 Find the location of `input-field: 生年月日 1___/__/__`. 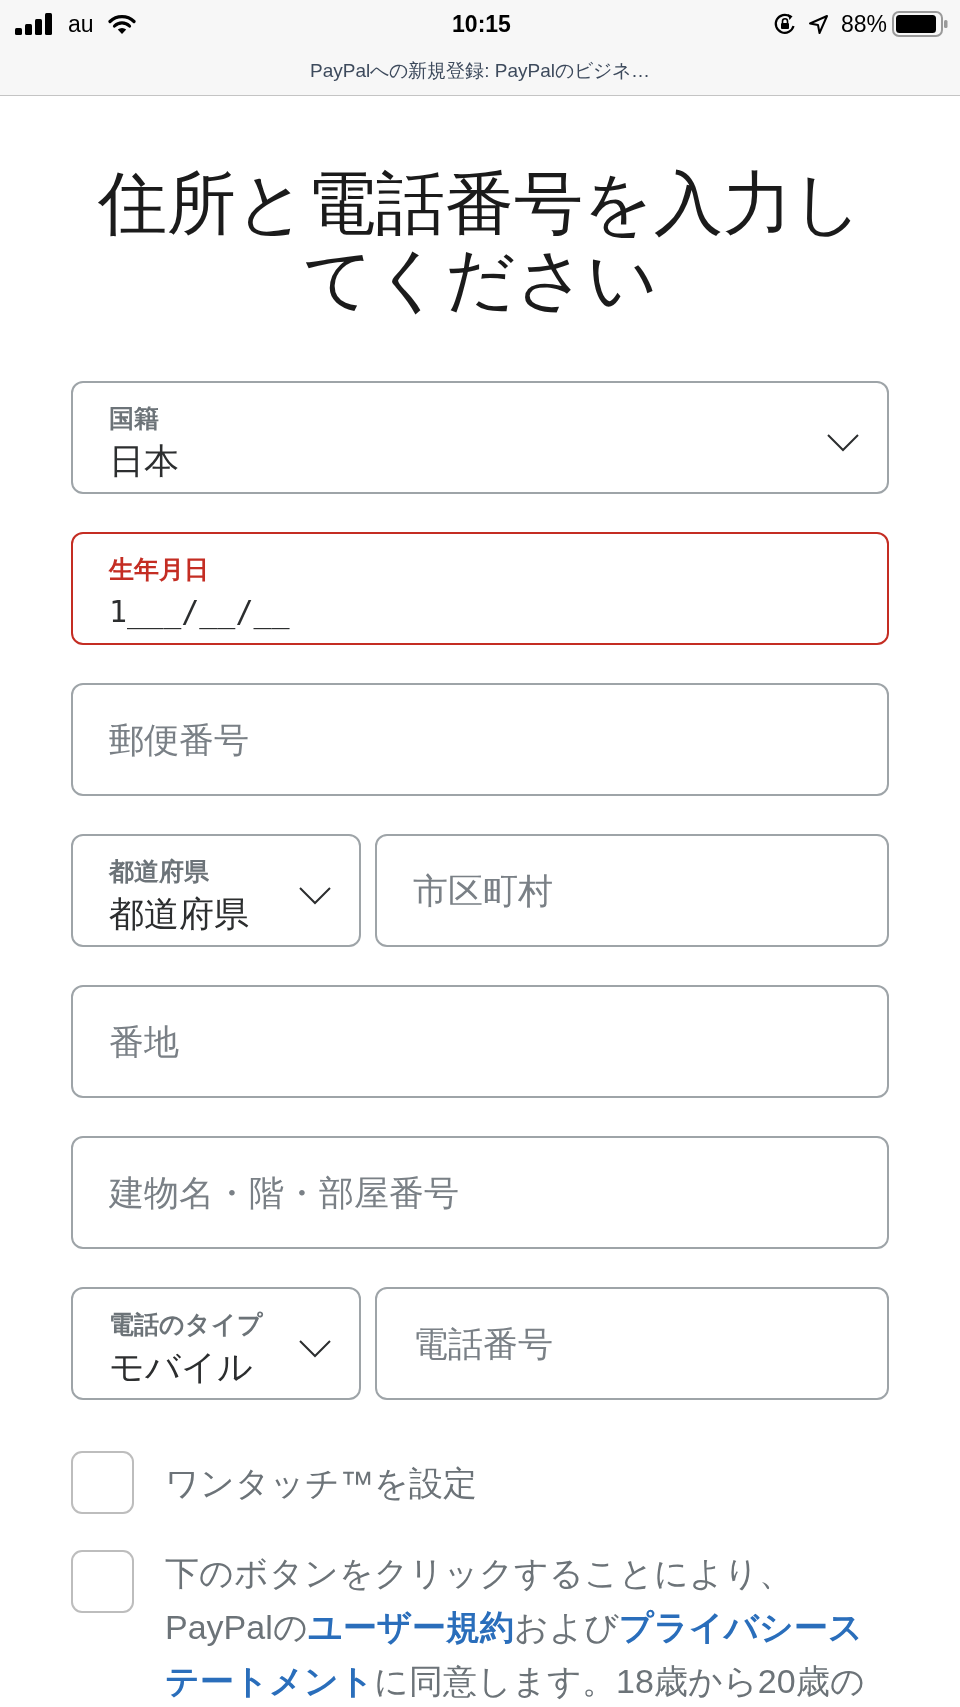

input-field: 生年月日 1___/__/__ is located at coordinates (480, 588).